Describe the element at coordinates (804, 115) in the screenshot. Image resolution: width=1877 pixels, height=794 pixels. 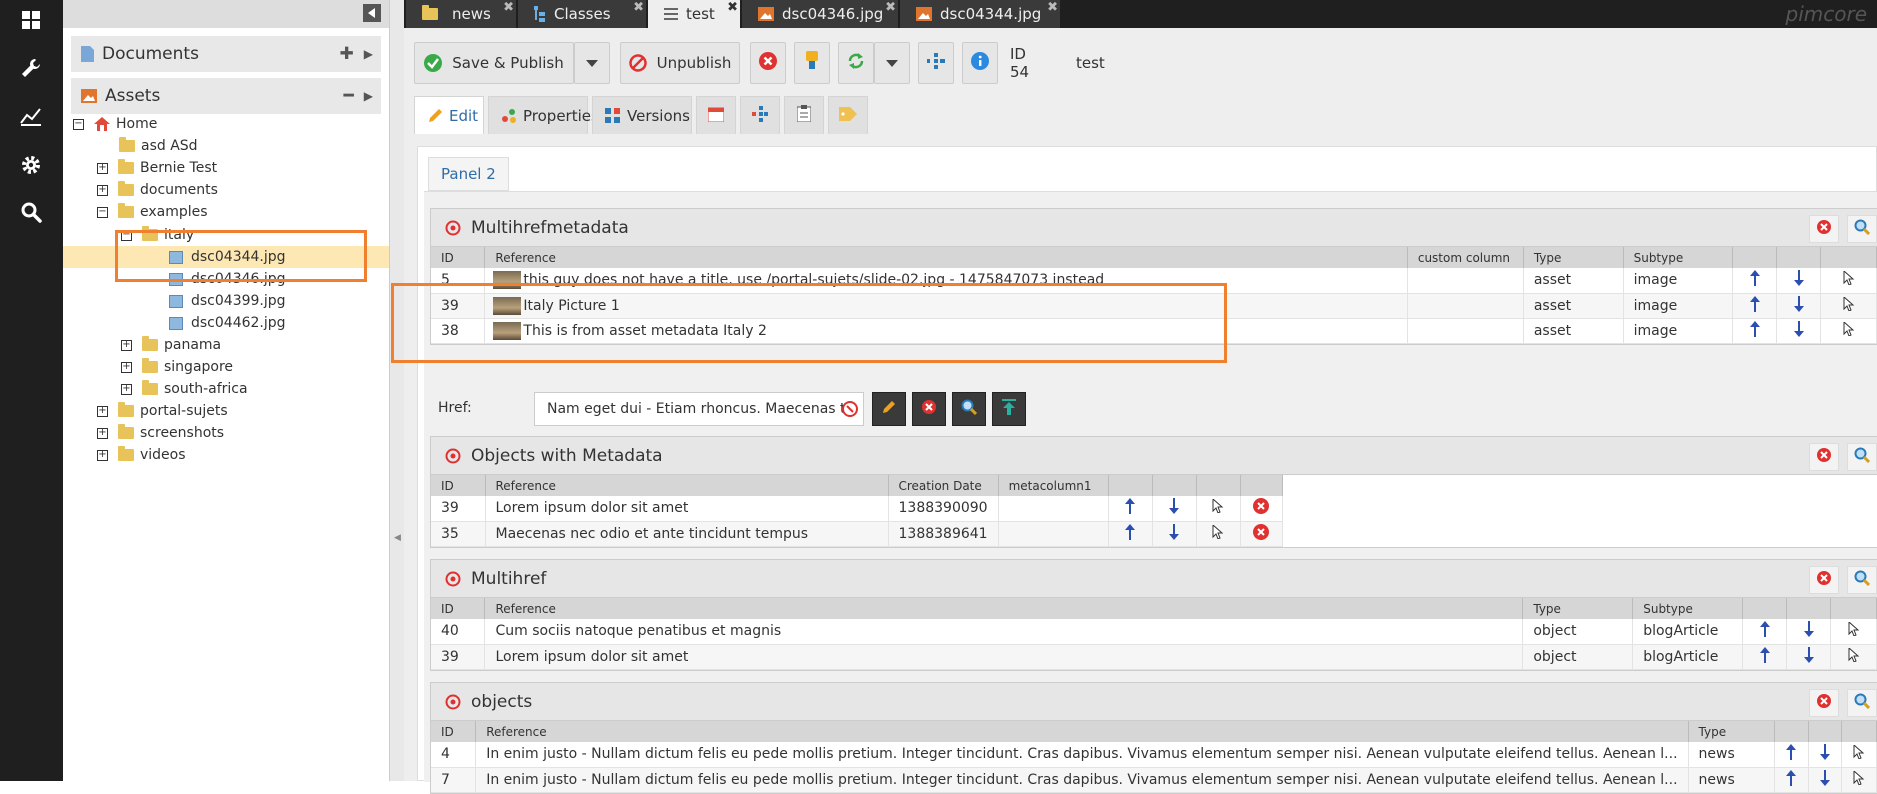
I see `tab-notes` at that location.